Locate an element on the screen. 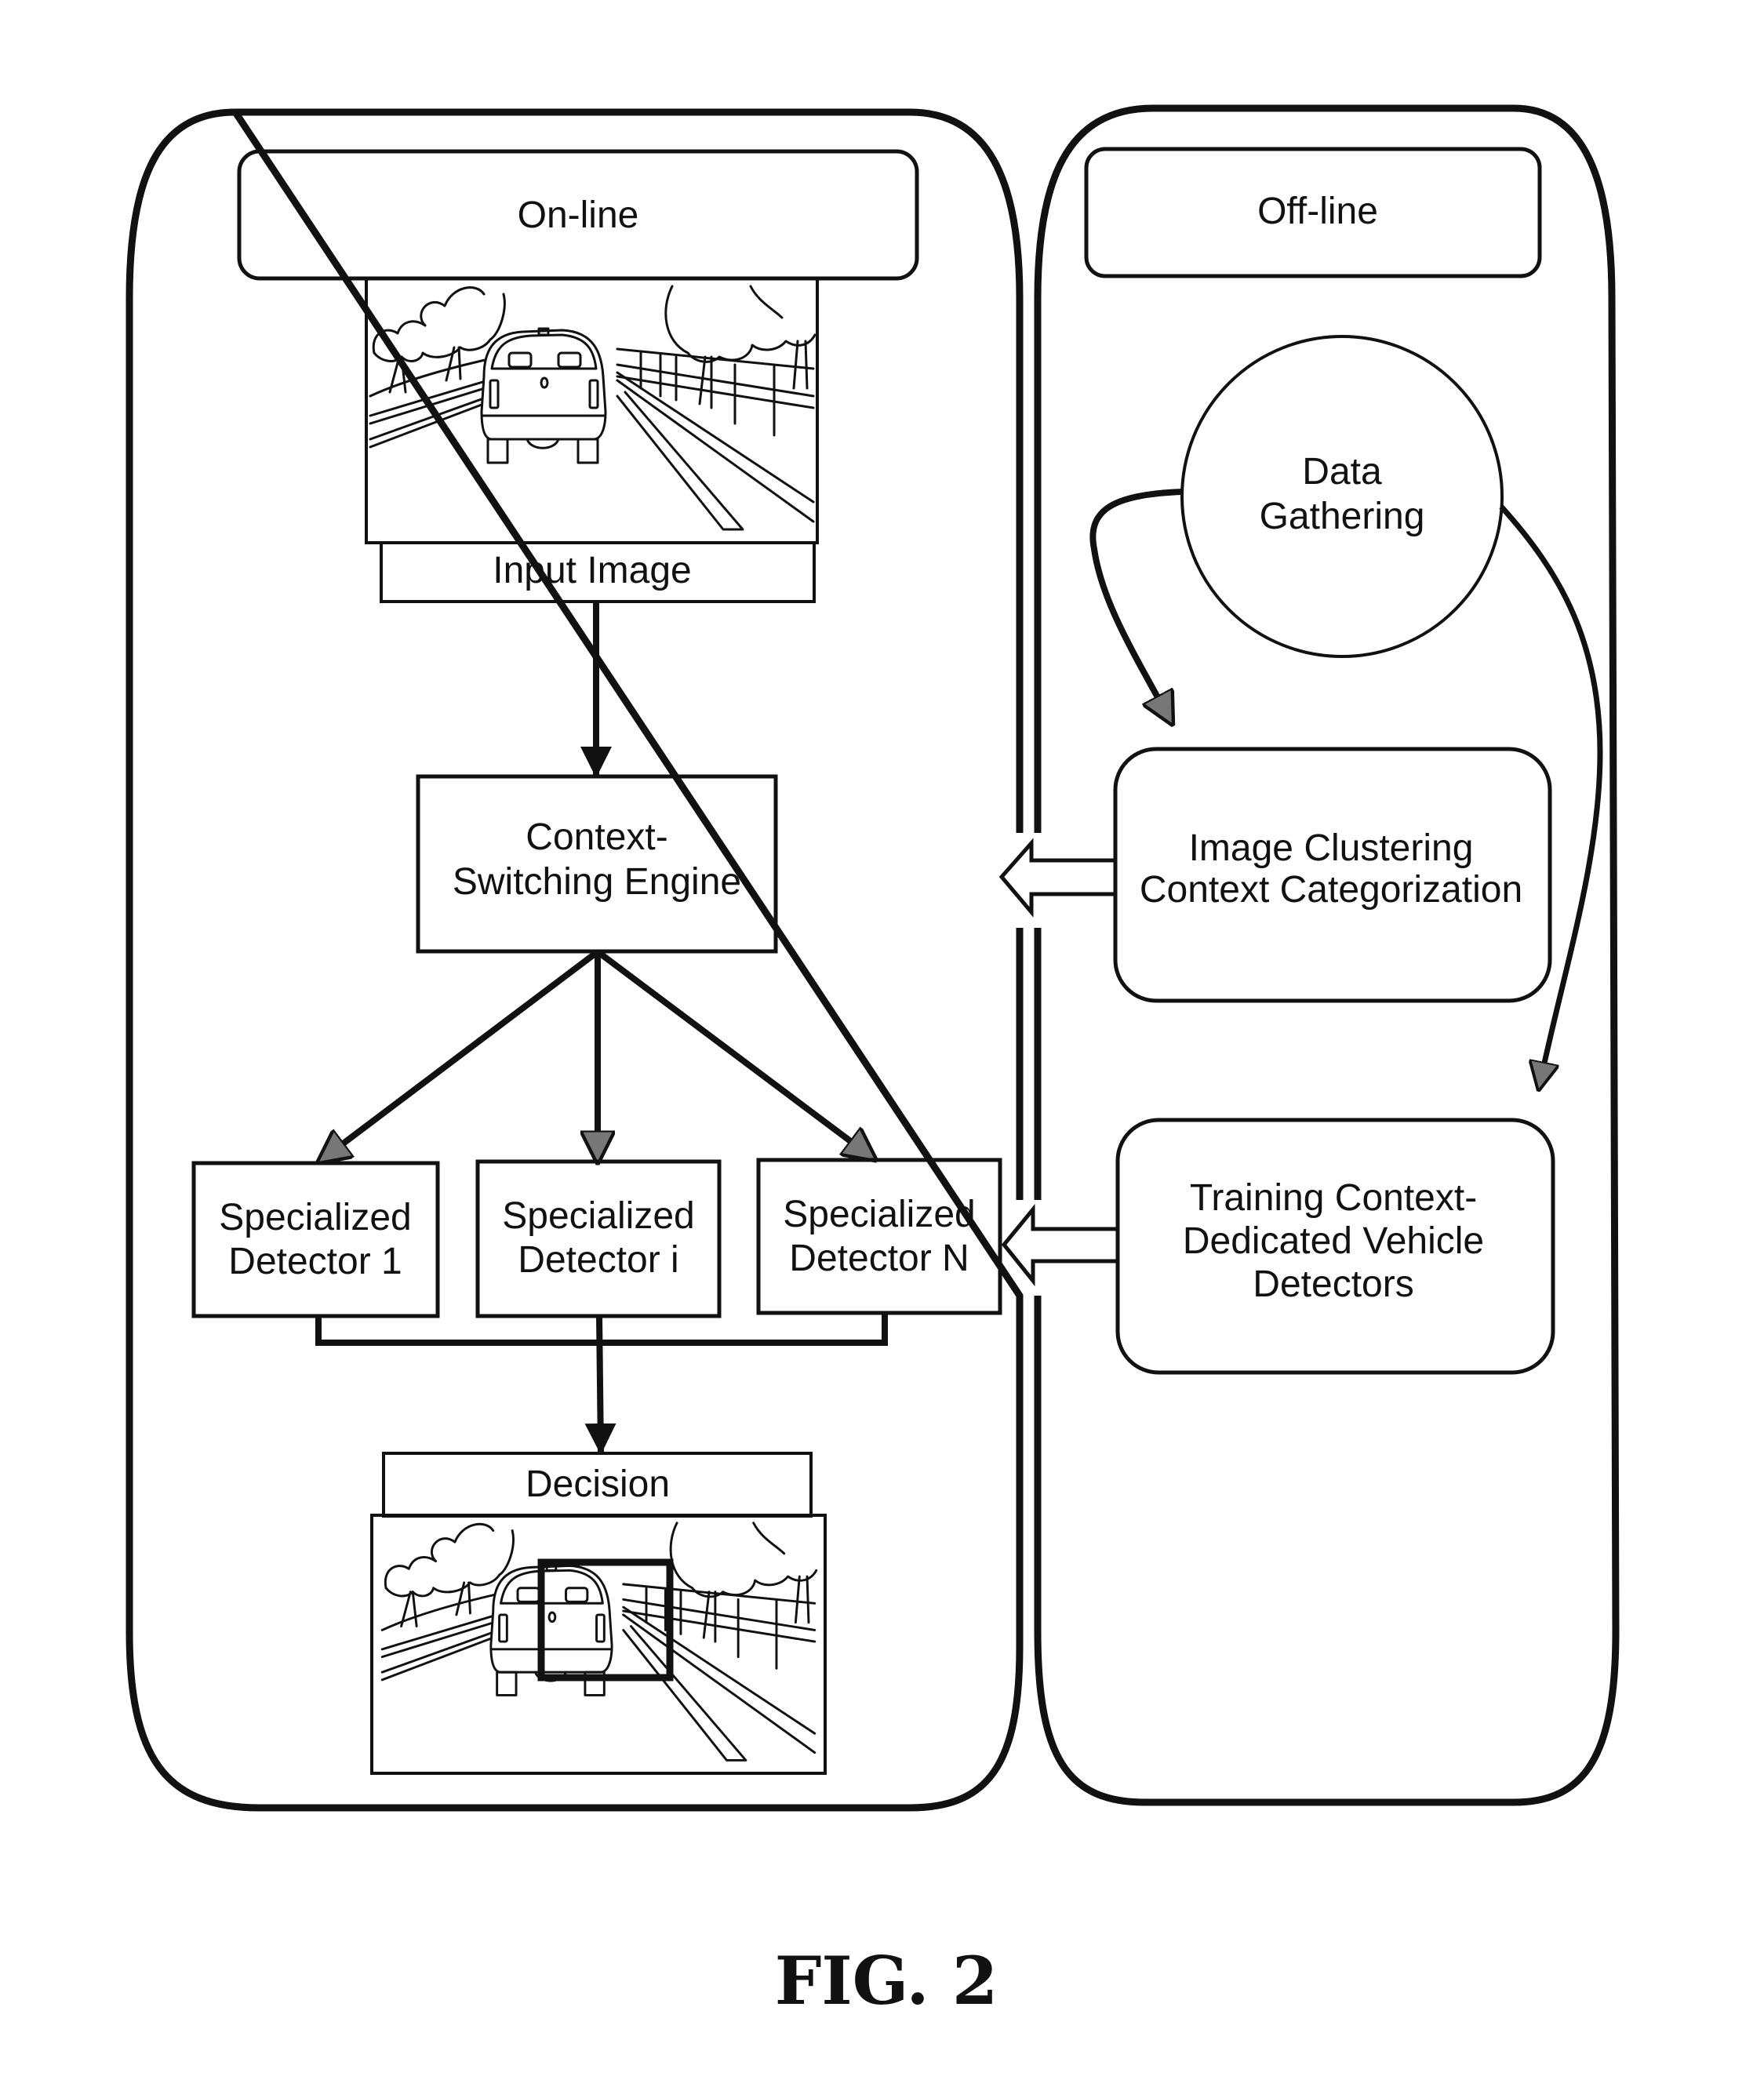 The width and height of the screenshot is (1764, 2087). training-label-line1: Training Context- is located at coordinates (1333, 1198).